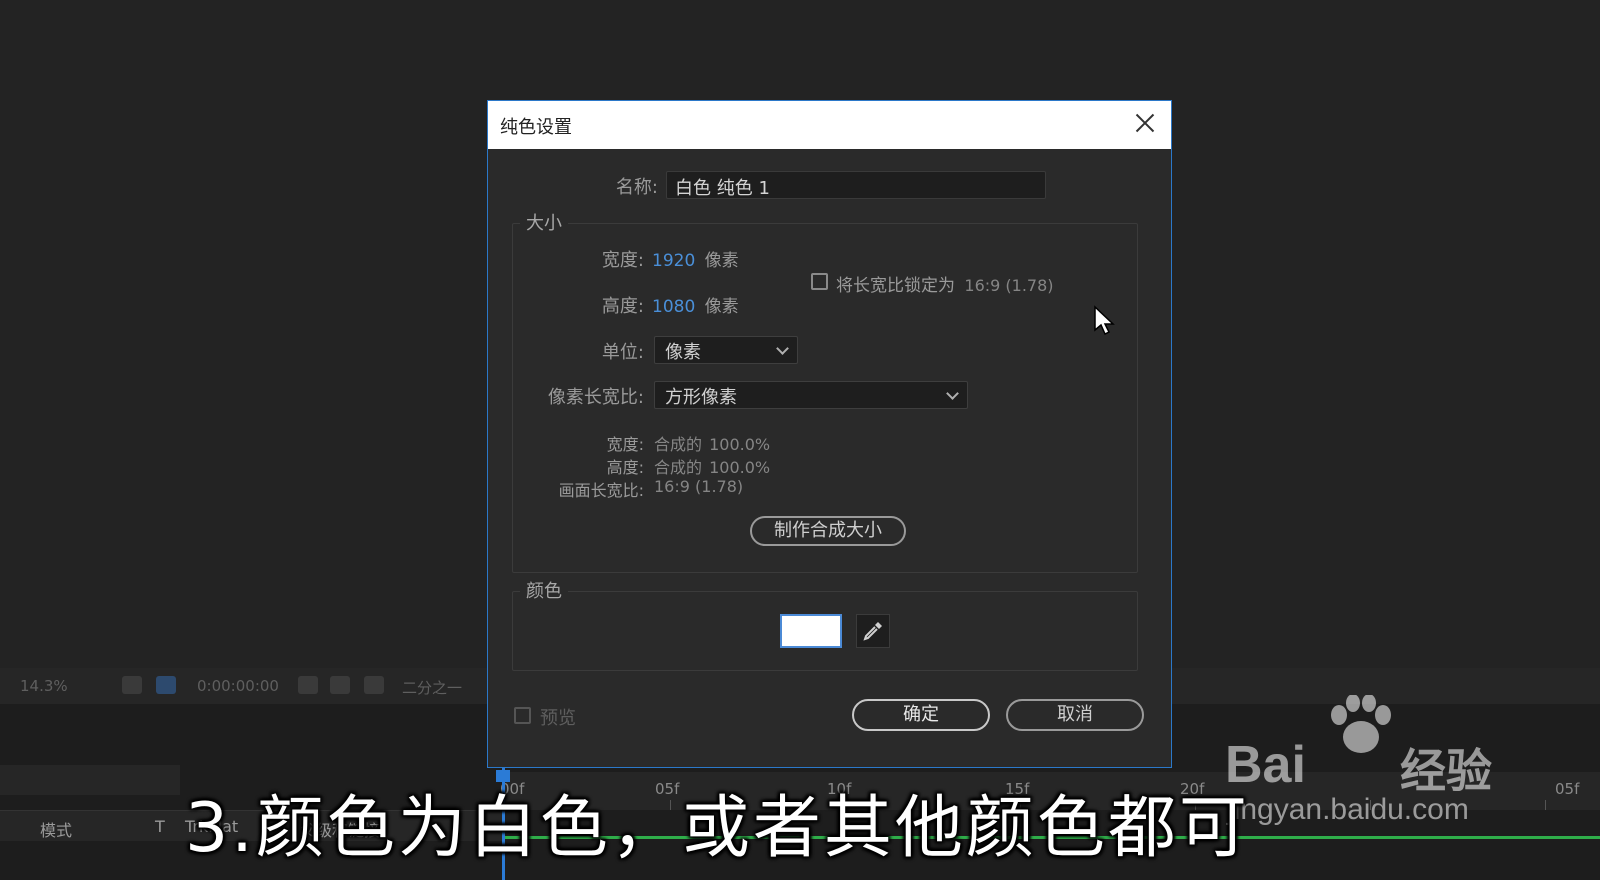 The height and width of the screenshot is (880, 1600). I want to click on timecode: 0:00:00:00, so click(238, 686).